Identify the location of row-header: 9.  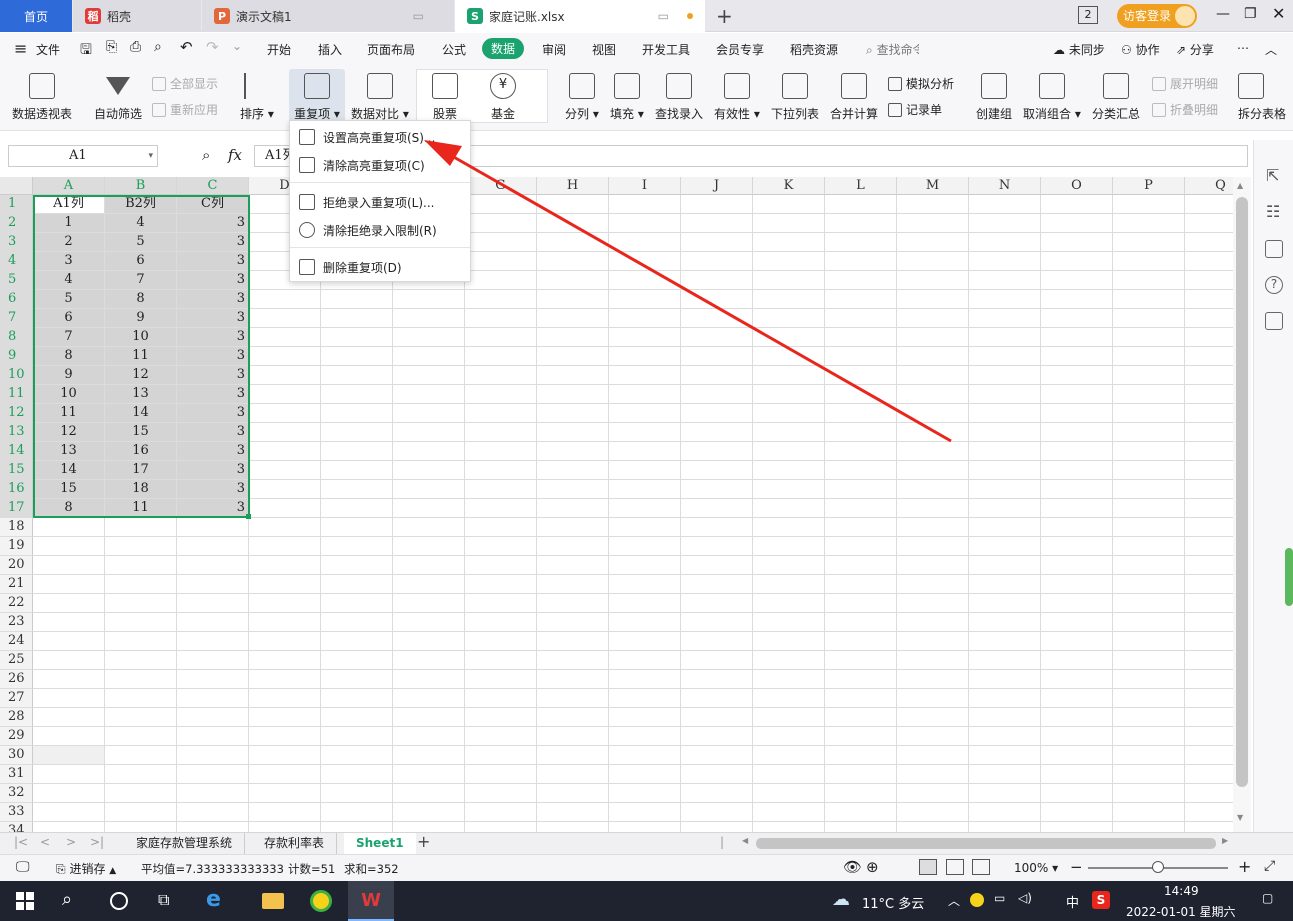
(16, 356).